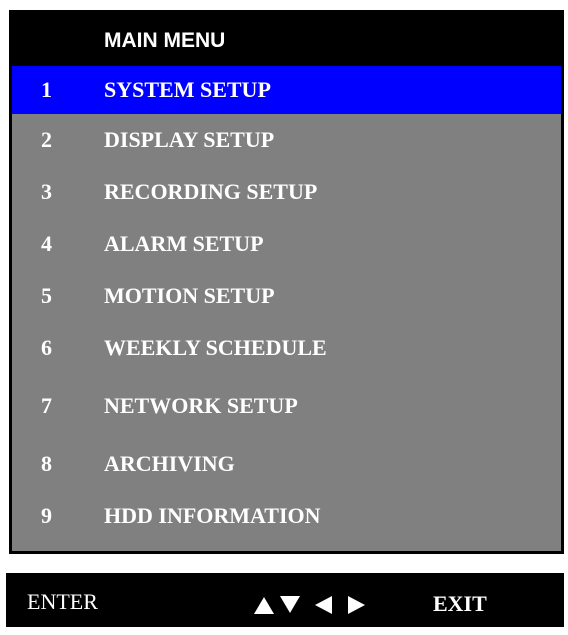 Image resolution: width=568 pixels, height=635 pixels. I want to click on menu-item-number: 6, so click(46, 347).